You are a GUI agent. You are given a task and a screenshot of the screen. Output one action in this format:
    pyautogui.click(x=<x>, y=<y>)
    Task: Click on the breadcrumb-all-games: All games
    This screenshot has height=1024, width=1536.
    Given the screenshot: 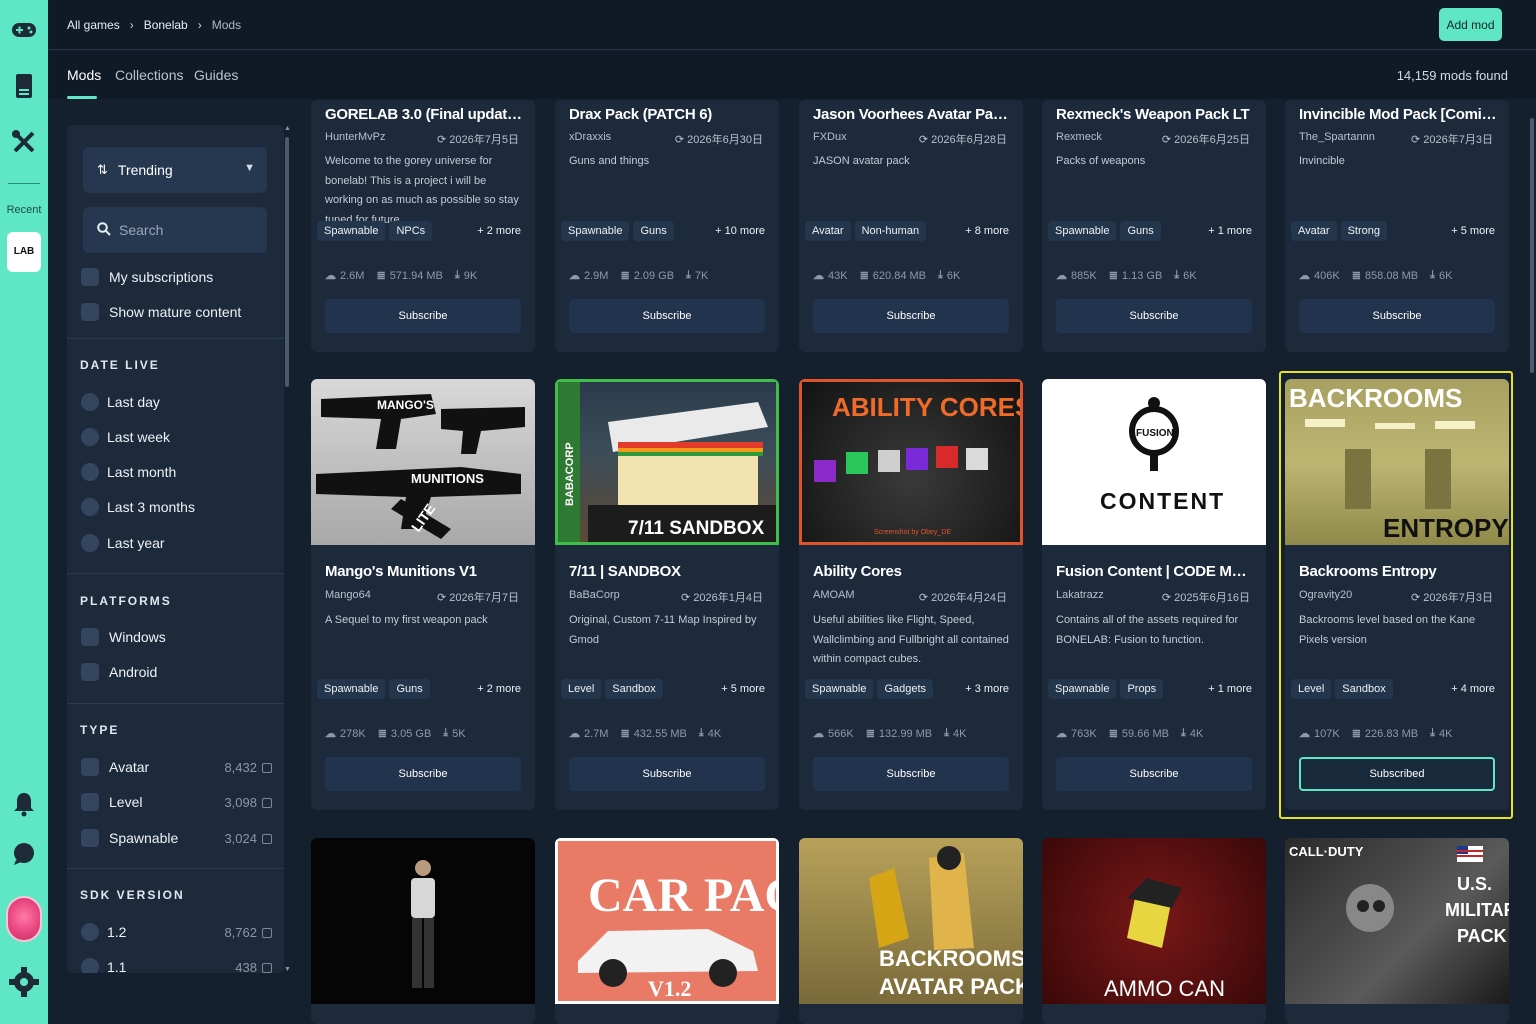 What is the action you would take?
    pyautogui.click(x=93, y=25)
    